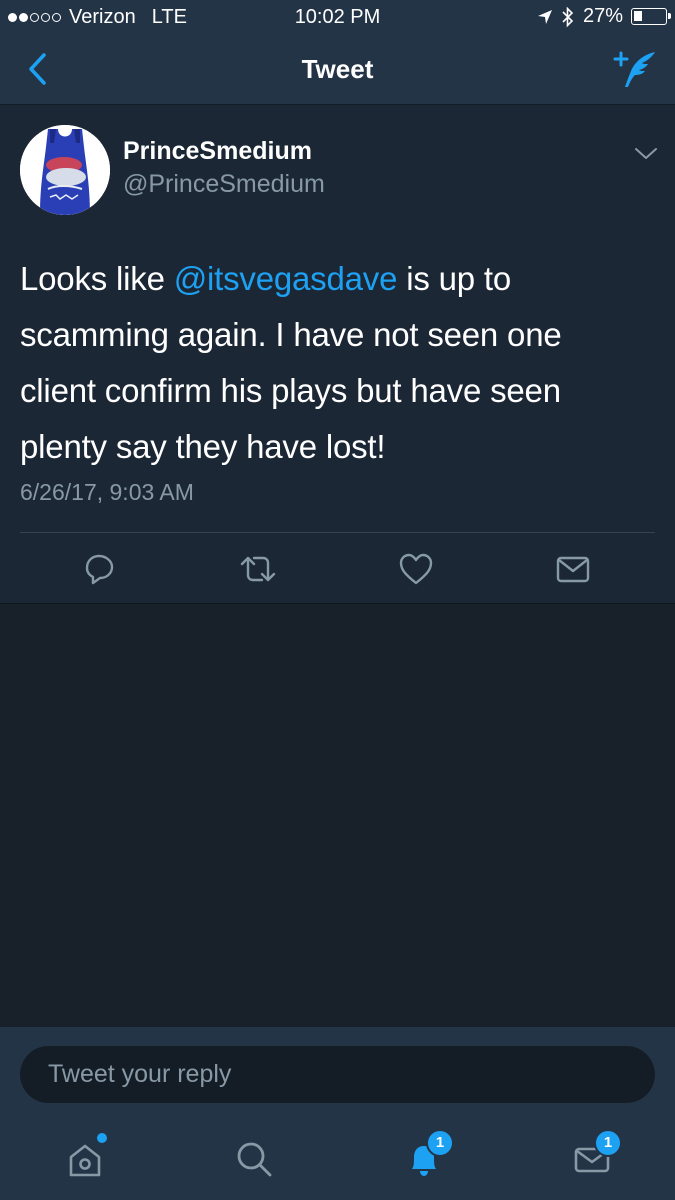 This screenshot has width=675, height=1200. Describe the element at coordinates (635, 69) in the screenshot. I see `compose-tweet-icon` at that location.